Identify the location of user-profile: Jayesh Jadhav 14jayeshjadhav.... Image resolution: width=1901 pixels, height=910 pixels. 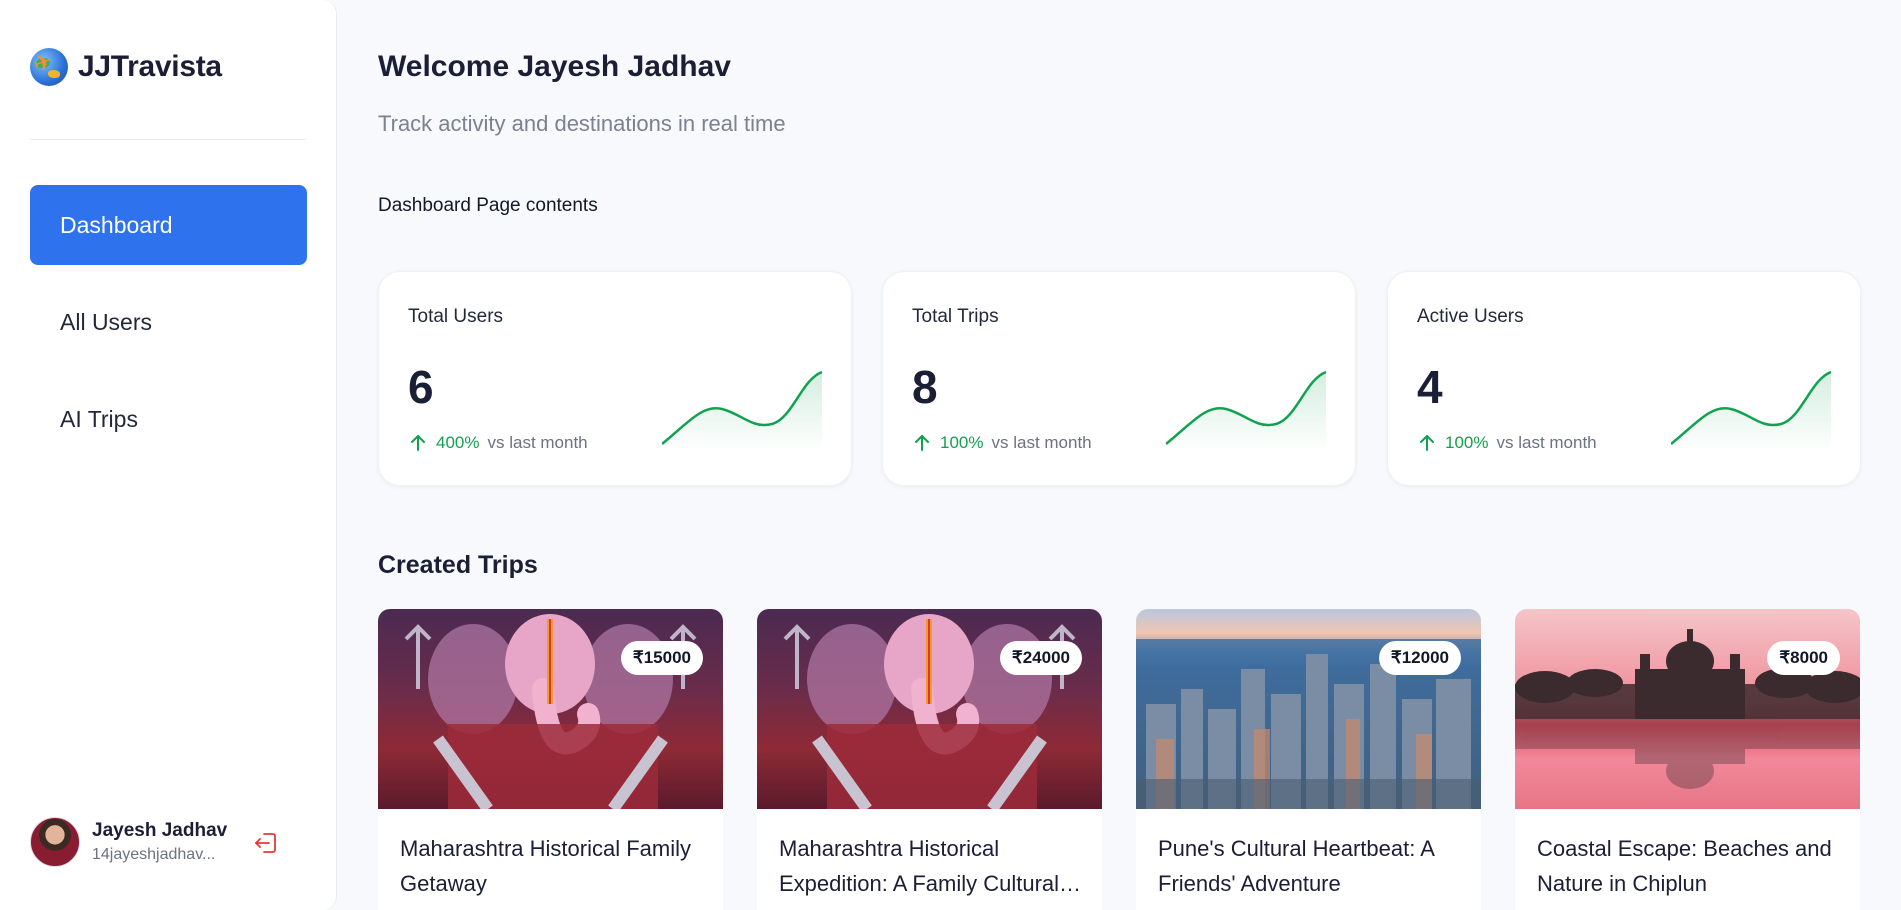
(153, 842).